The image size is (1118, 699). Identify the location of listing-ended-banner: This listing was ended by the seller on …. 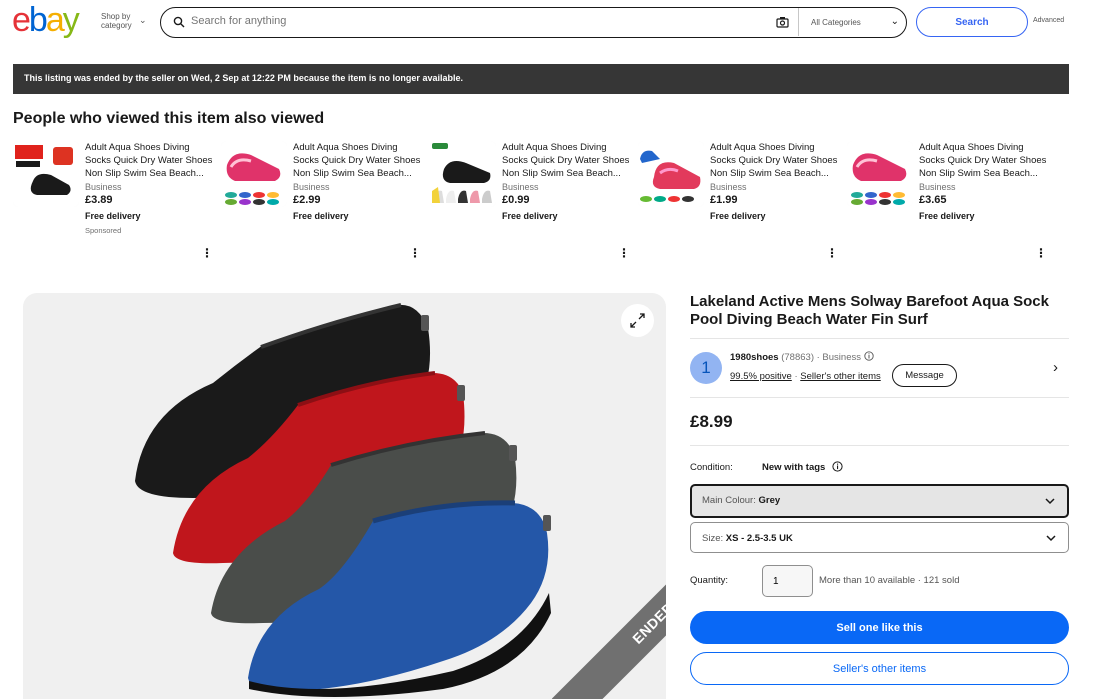
(541, 79).